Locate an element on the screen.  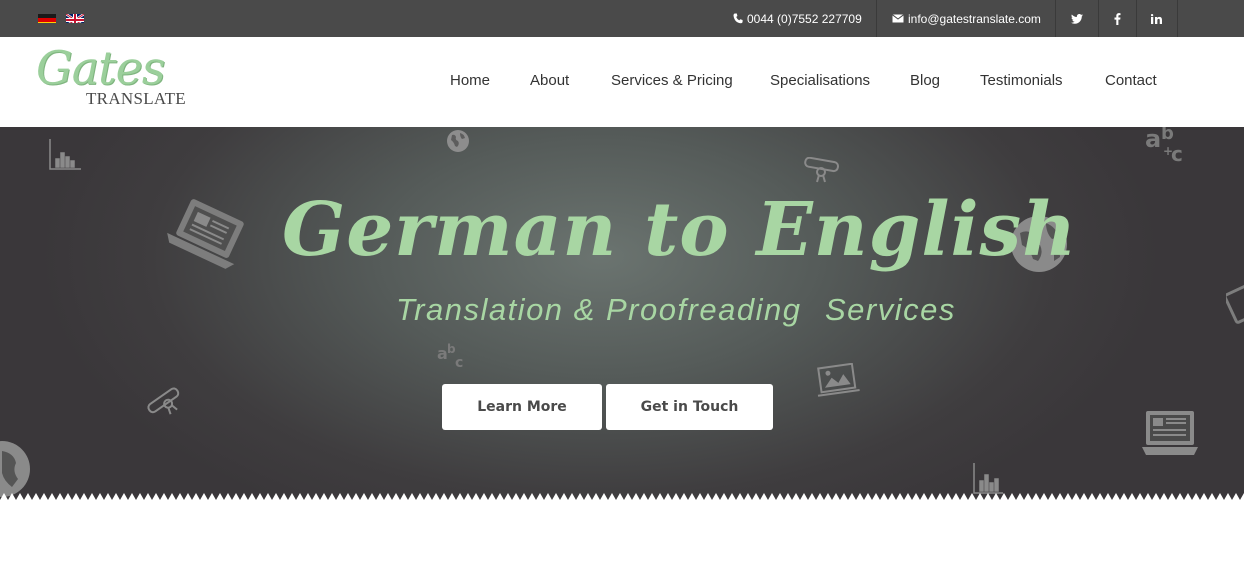
nav-item-about: About is located at coordinates (549, 80).